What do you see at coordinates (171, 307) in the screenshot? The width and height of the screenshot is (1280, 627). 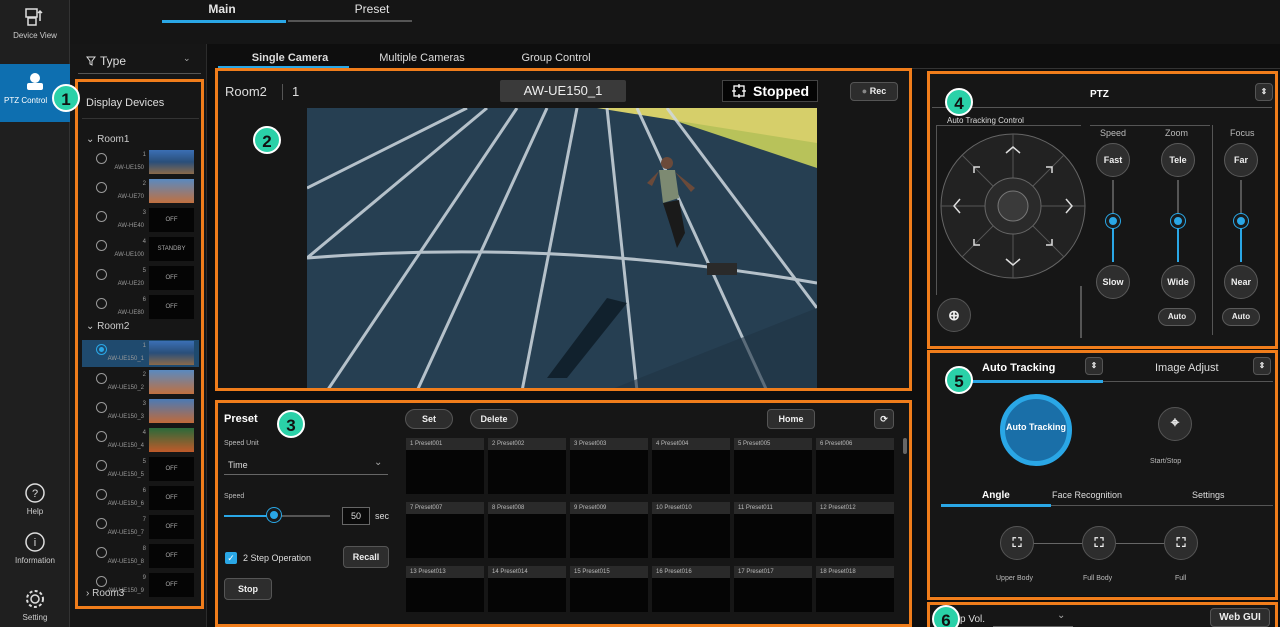 I see `device-thumbnail: OFF` at bounding box center [171, 307].